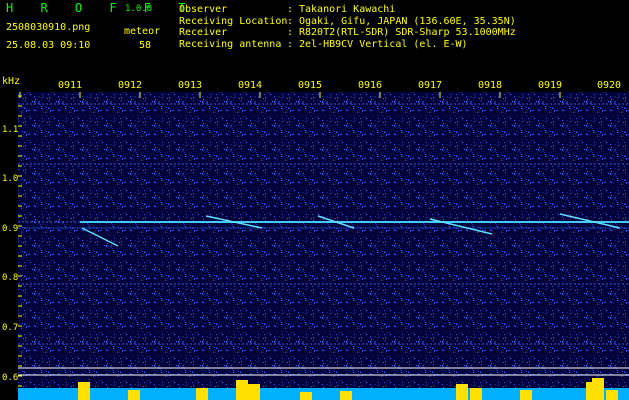 The image size is (629, 400). What do you see at coordinates (383, 44) in the screenshot?
I see `info-value: 2el-HB9CV Vertical (el. E-W)` at bounding box center [383, 44].